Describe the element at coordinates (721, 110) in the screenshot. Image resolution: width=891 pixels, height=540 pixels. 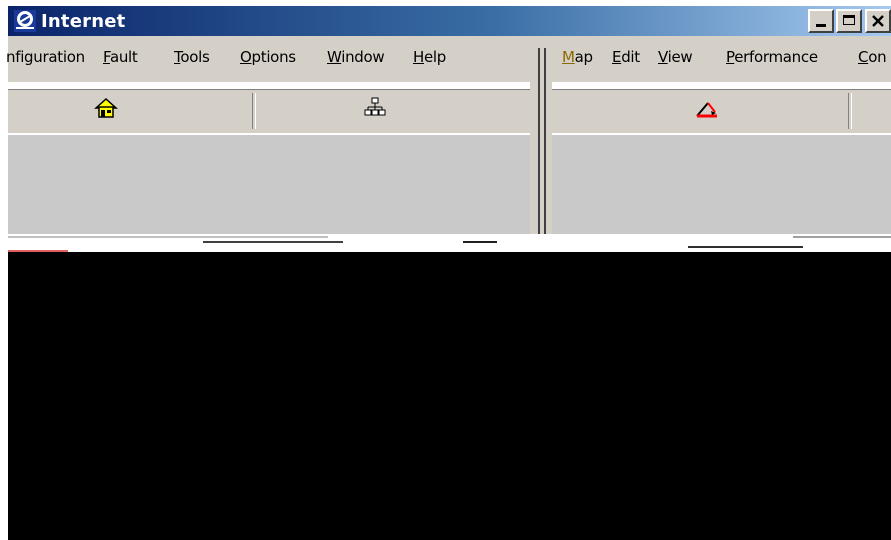
I see `right-toolbar` at that location.